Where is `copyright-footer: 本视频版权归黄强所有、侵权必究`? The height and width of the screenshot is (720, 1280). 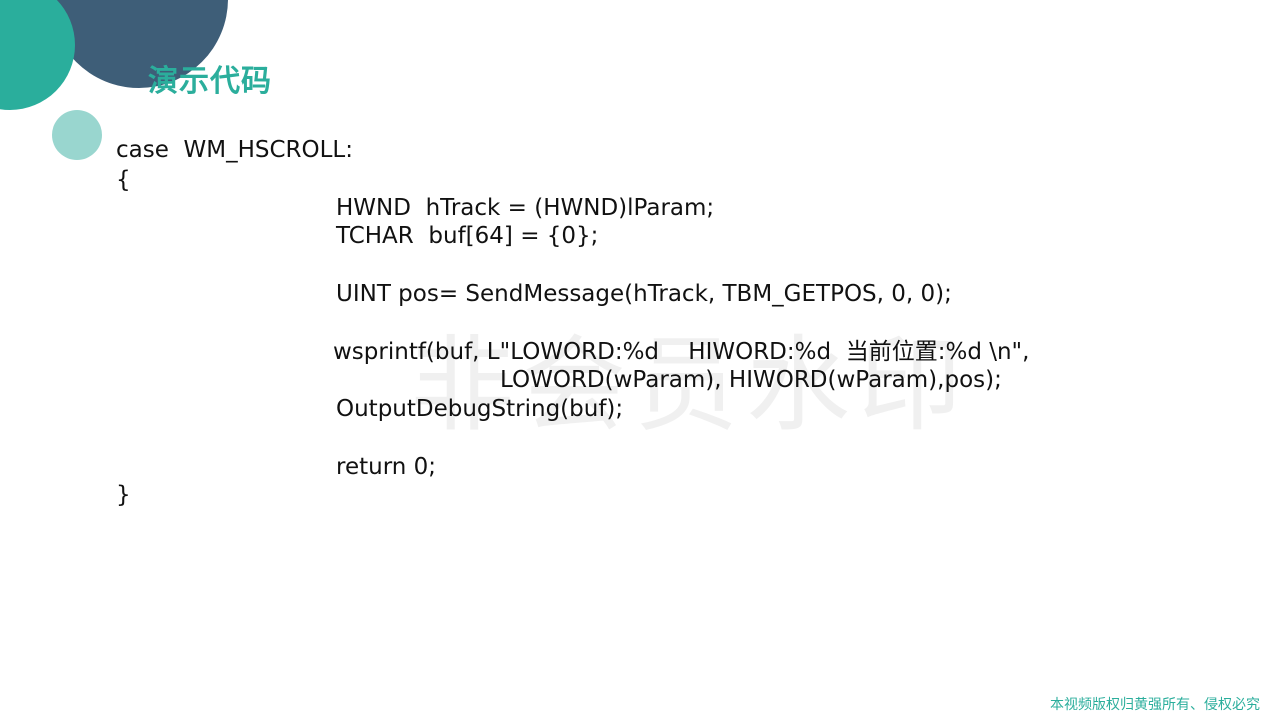 copyright-footer: 本视频版权归黄强所有、侵权必究 is located at coordinates (1155, 705).